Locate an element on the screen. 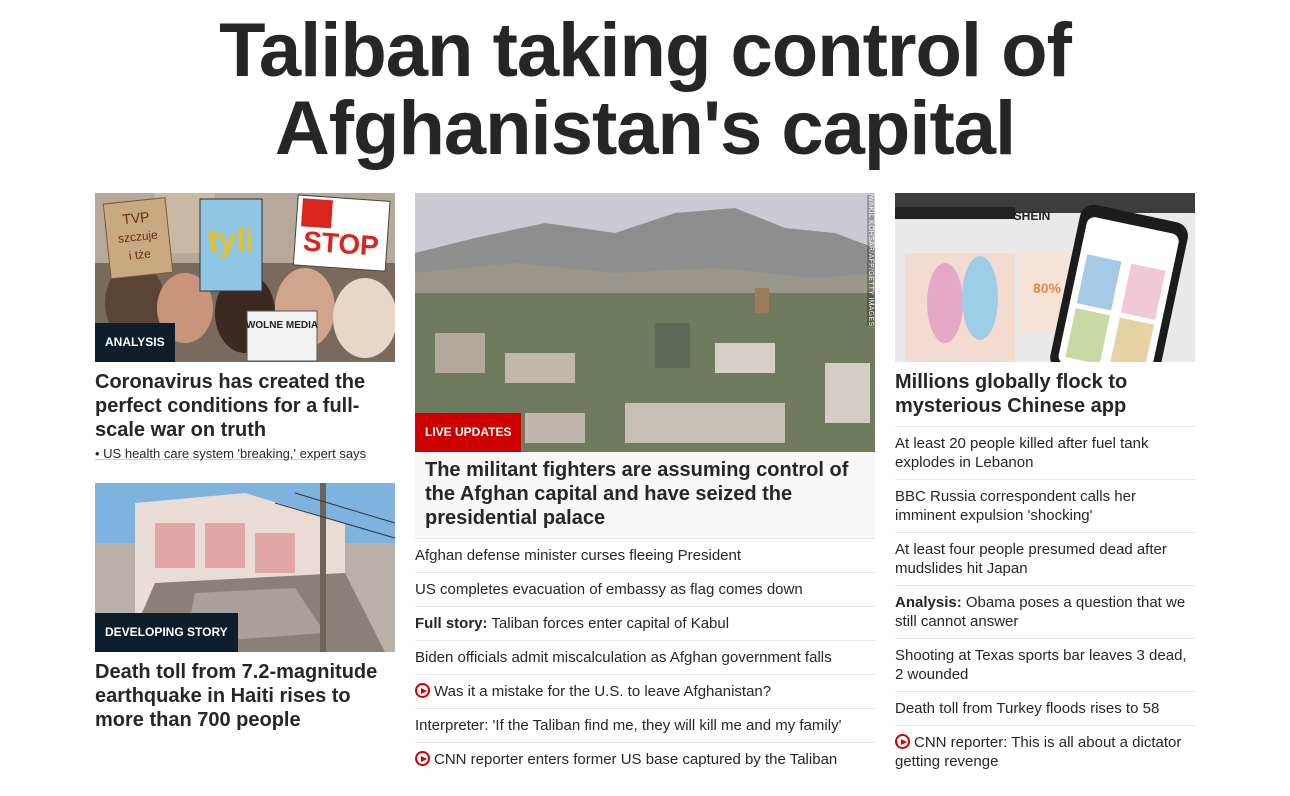 Image resolution: width=1290 pixels, height=796 pixels. photo-credit: WAKIL KOHSAR/AFP/GETTY IMAGES is located at coordinates (870, 261).